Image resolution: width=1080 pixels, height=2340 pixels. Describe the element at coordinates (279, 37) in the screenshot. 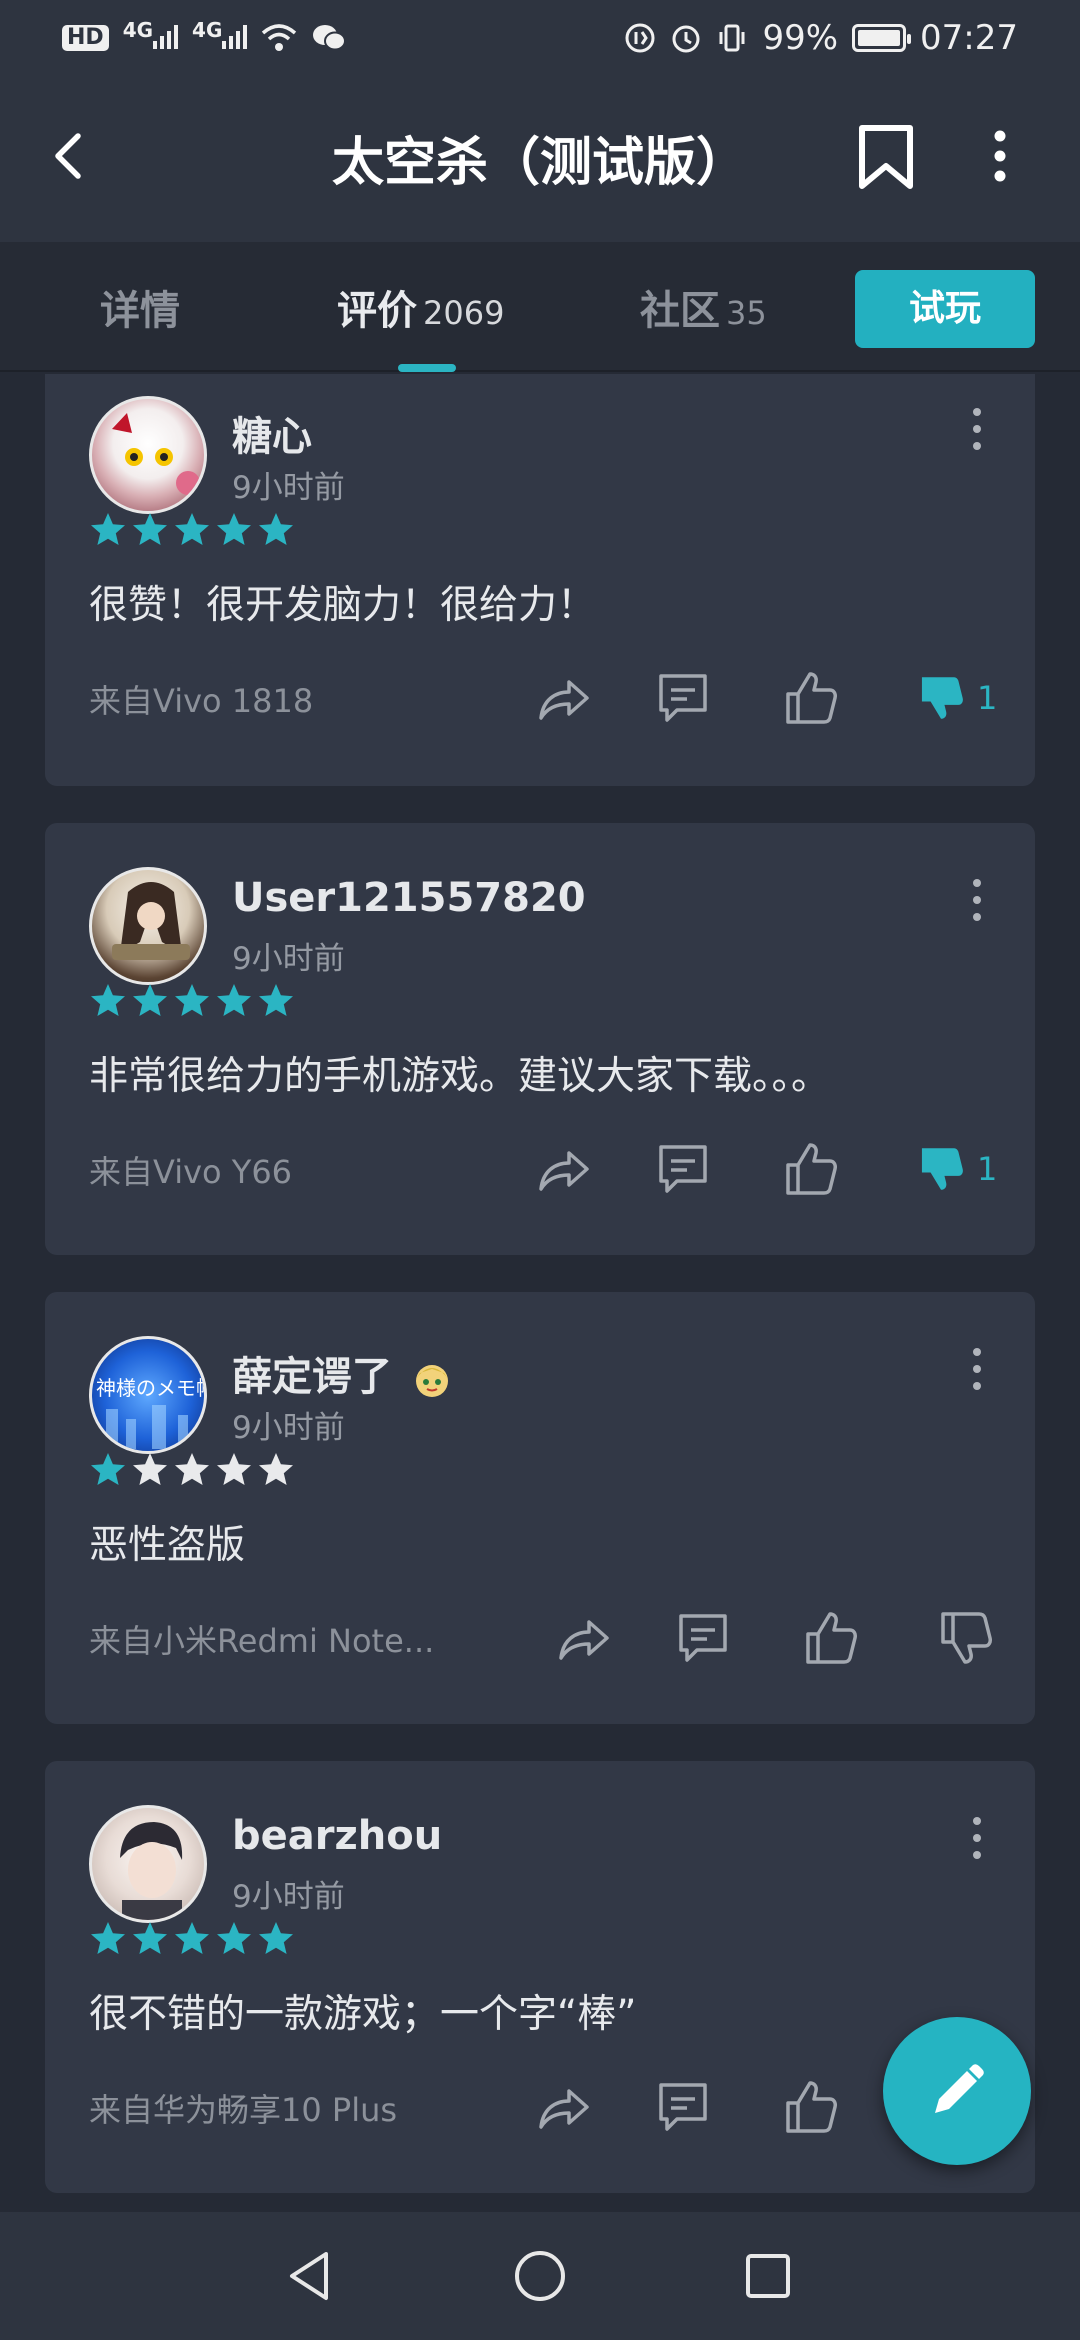

I see `wifi-icon` at that location.